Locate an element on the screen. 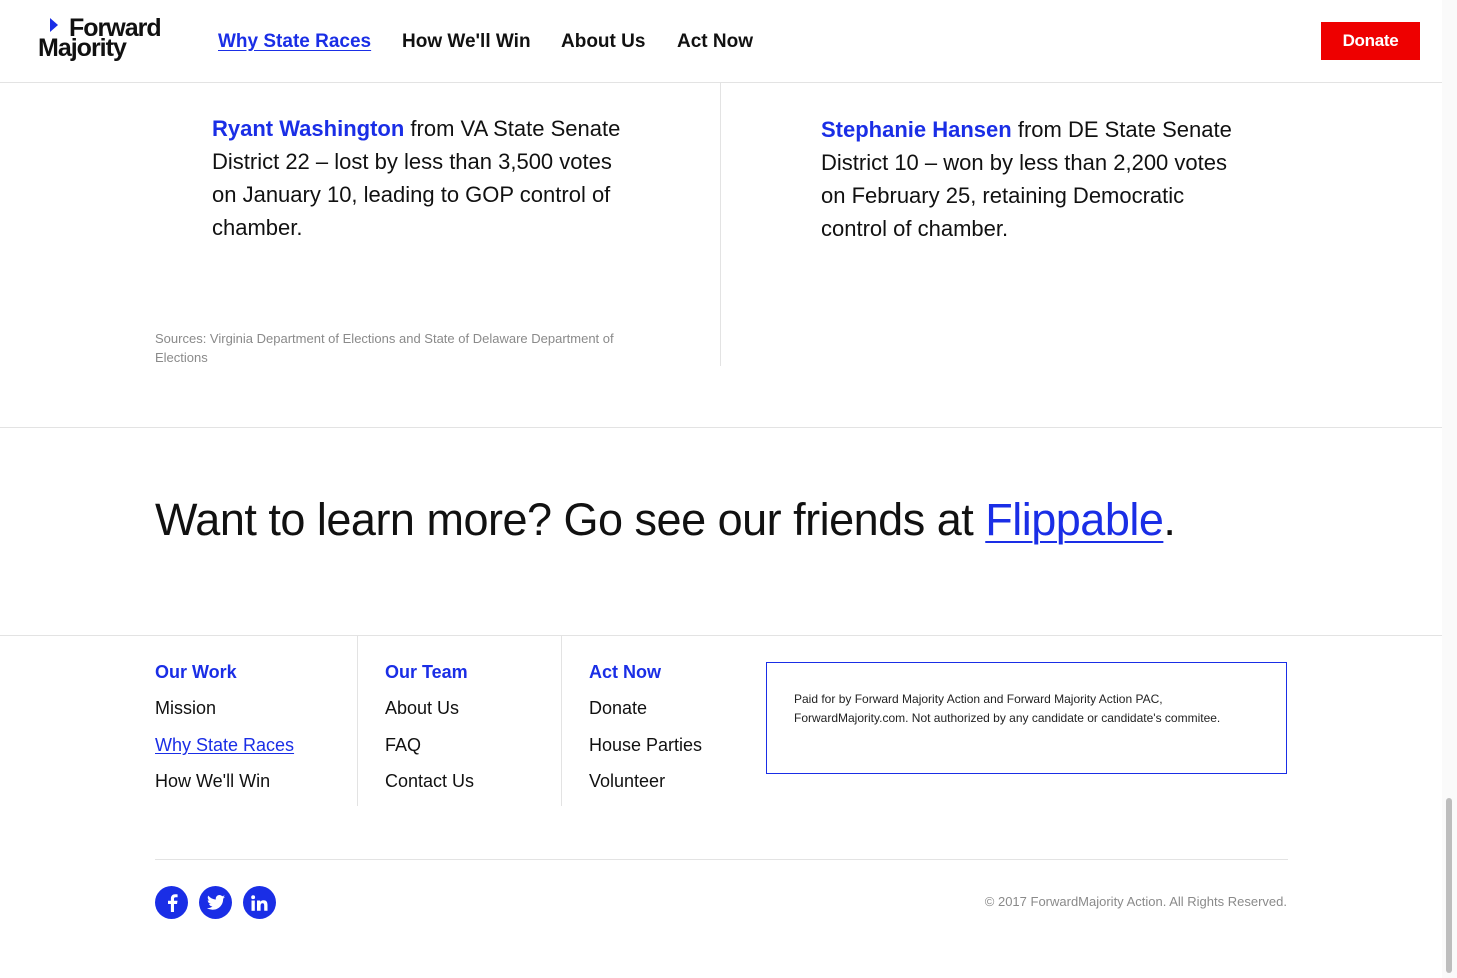 The image size is (1457, 978). footer-column-our-team: Our Team About Us FAQ Contact Us is located at coordinates (429, 733).